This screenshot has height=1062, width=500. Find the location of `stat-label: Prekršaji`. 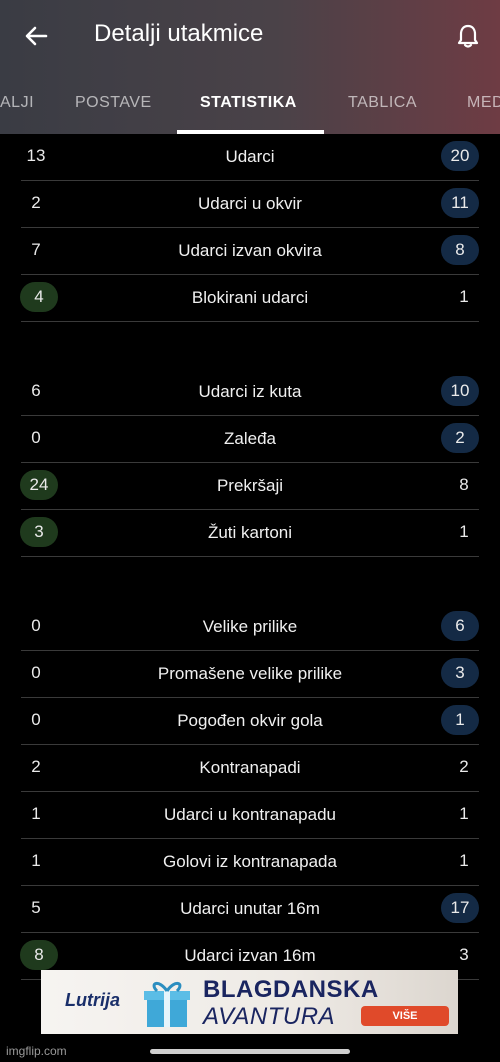

stat-label: Prekršaji is located at coordinates (250, 485).